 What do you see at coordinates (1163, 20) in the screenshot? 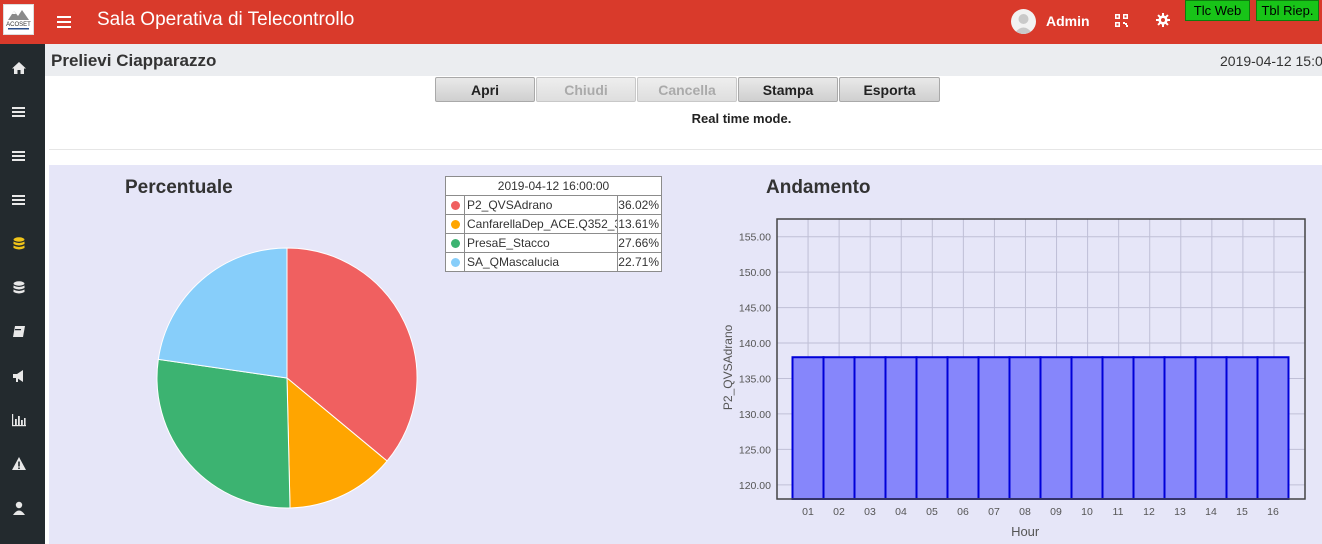
I see `settings-gear-icon` at bounding box center [1163, 20].